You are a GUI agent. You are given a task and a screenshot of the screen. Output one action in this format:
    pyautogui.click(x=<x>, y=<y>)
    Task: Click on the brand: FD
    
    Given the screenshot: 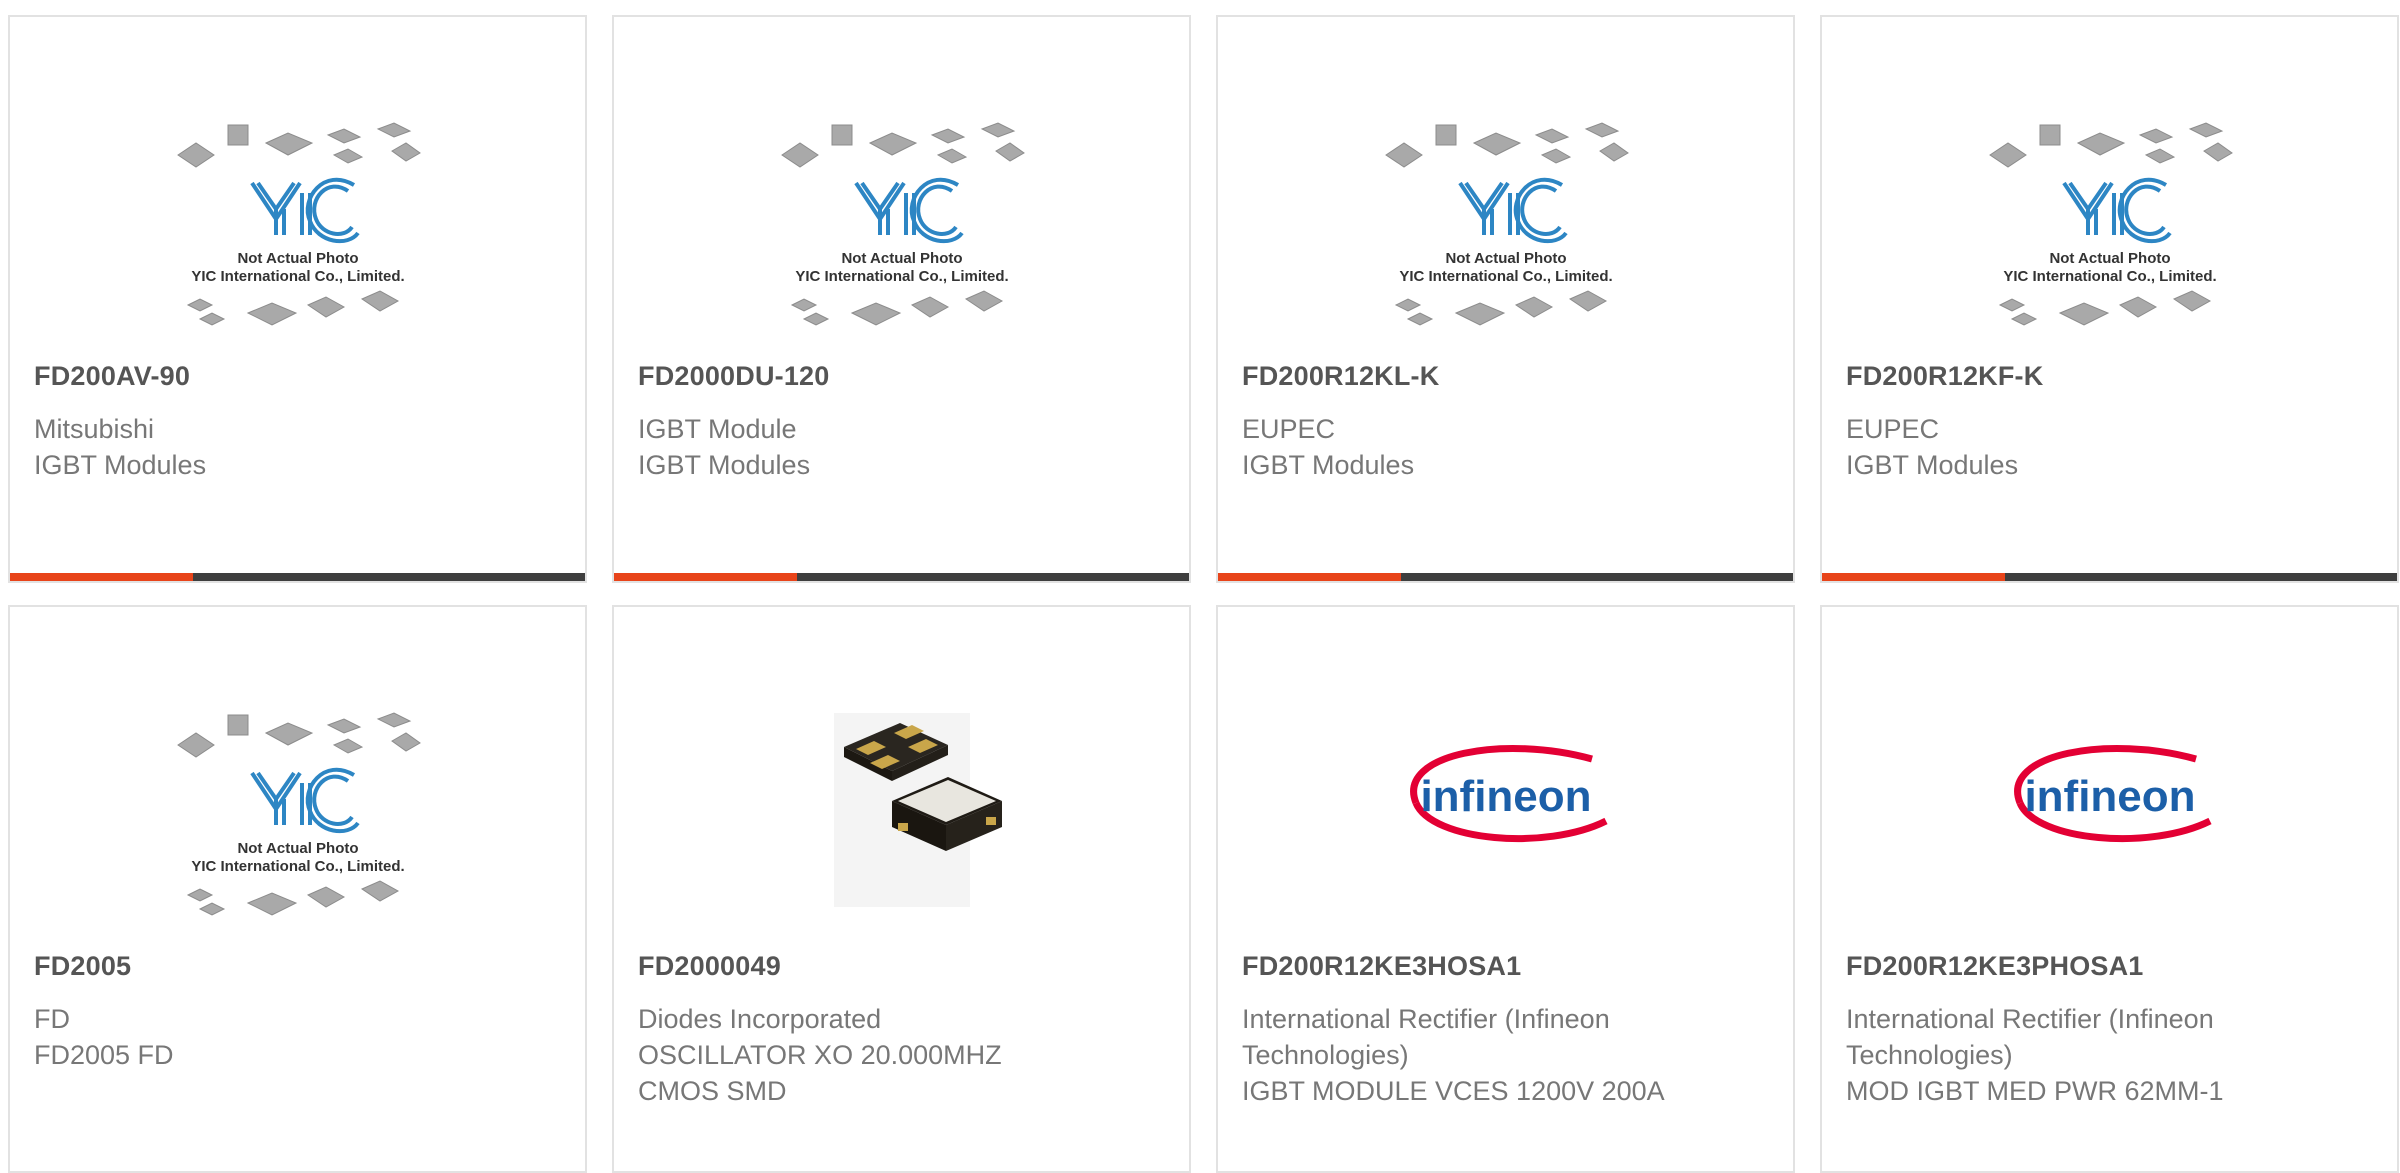 What is the action you would take?
    pyautogui.click(x=52, y=1019)
    